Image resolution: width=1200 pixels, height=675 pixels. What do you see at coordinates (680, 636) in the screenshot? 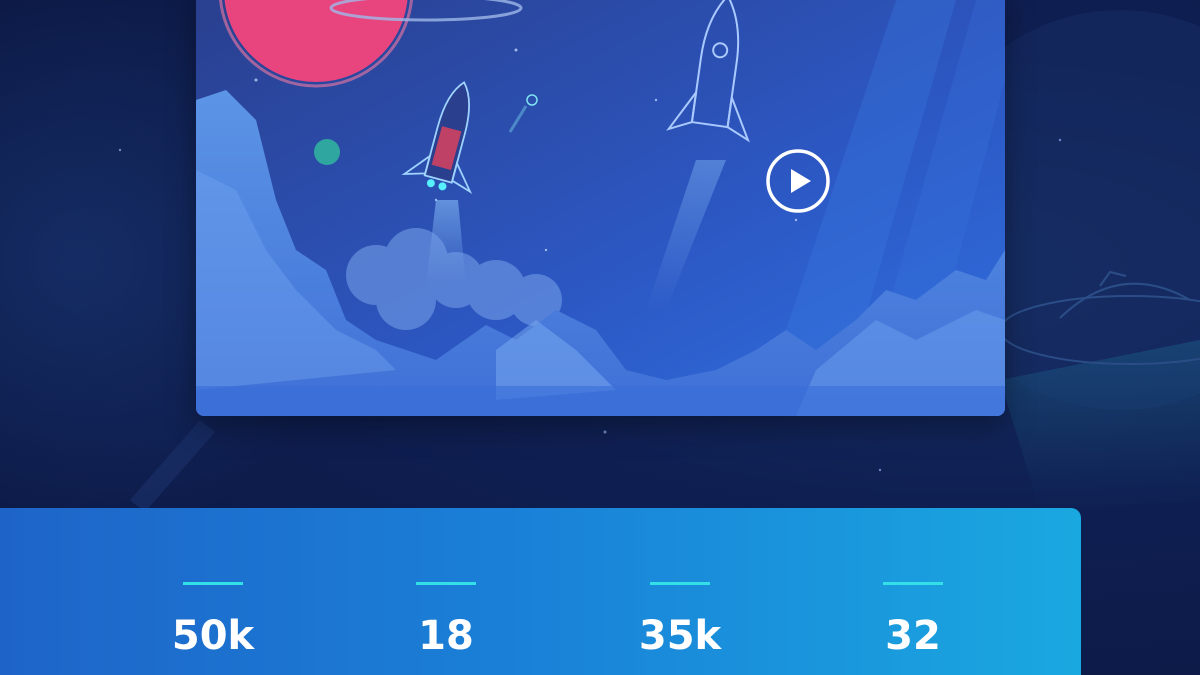
I see `stat-value: 35k` at bounding box center [680, 636].